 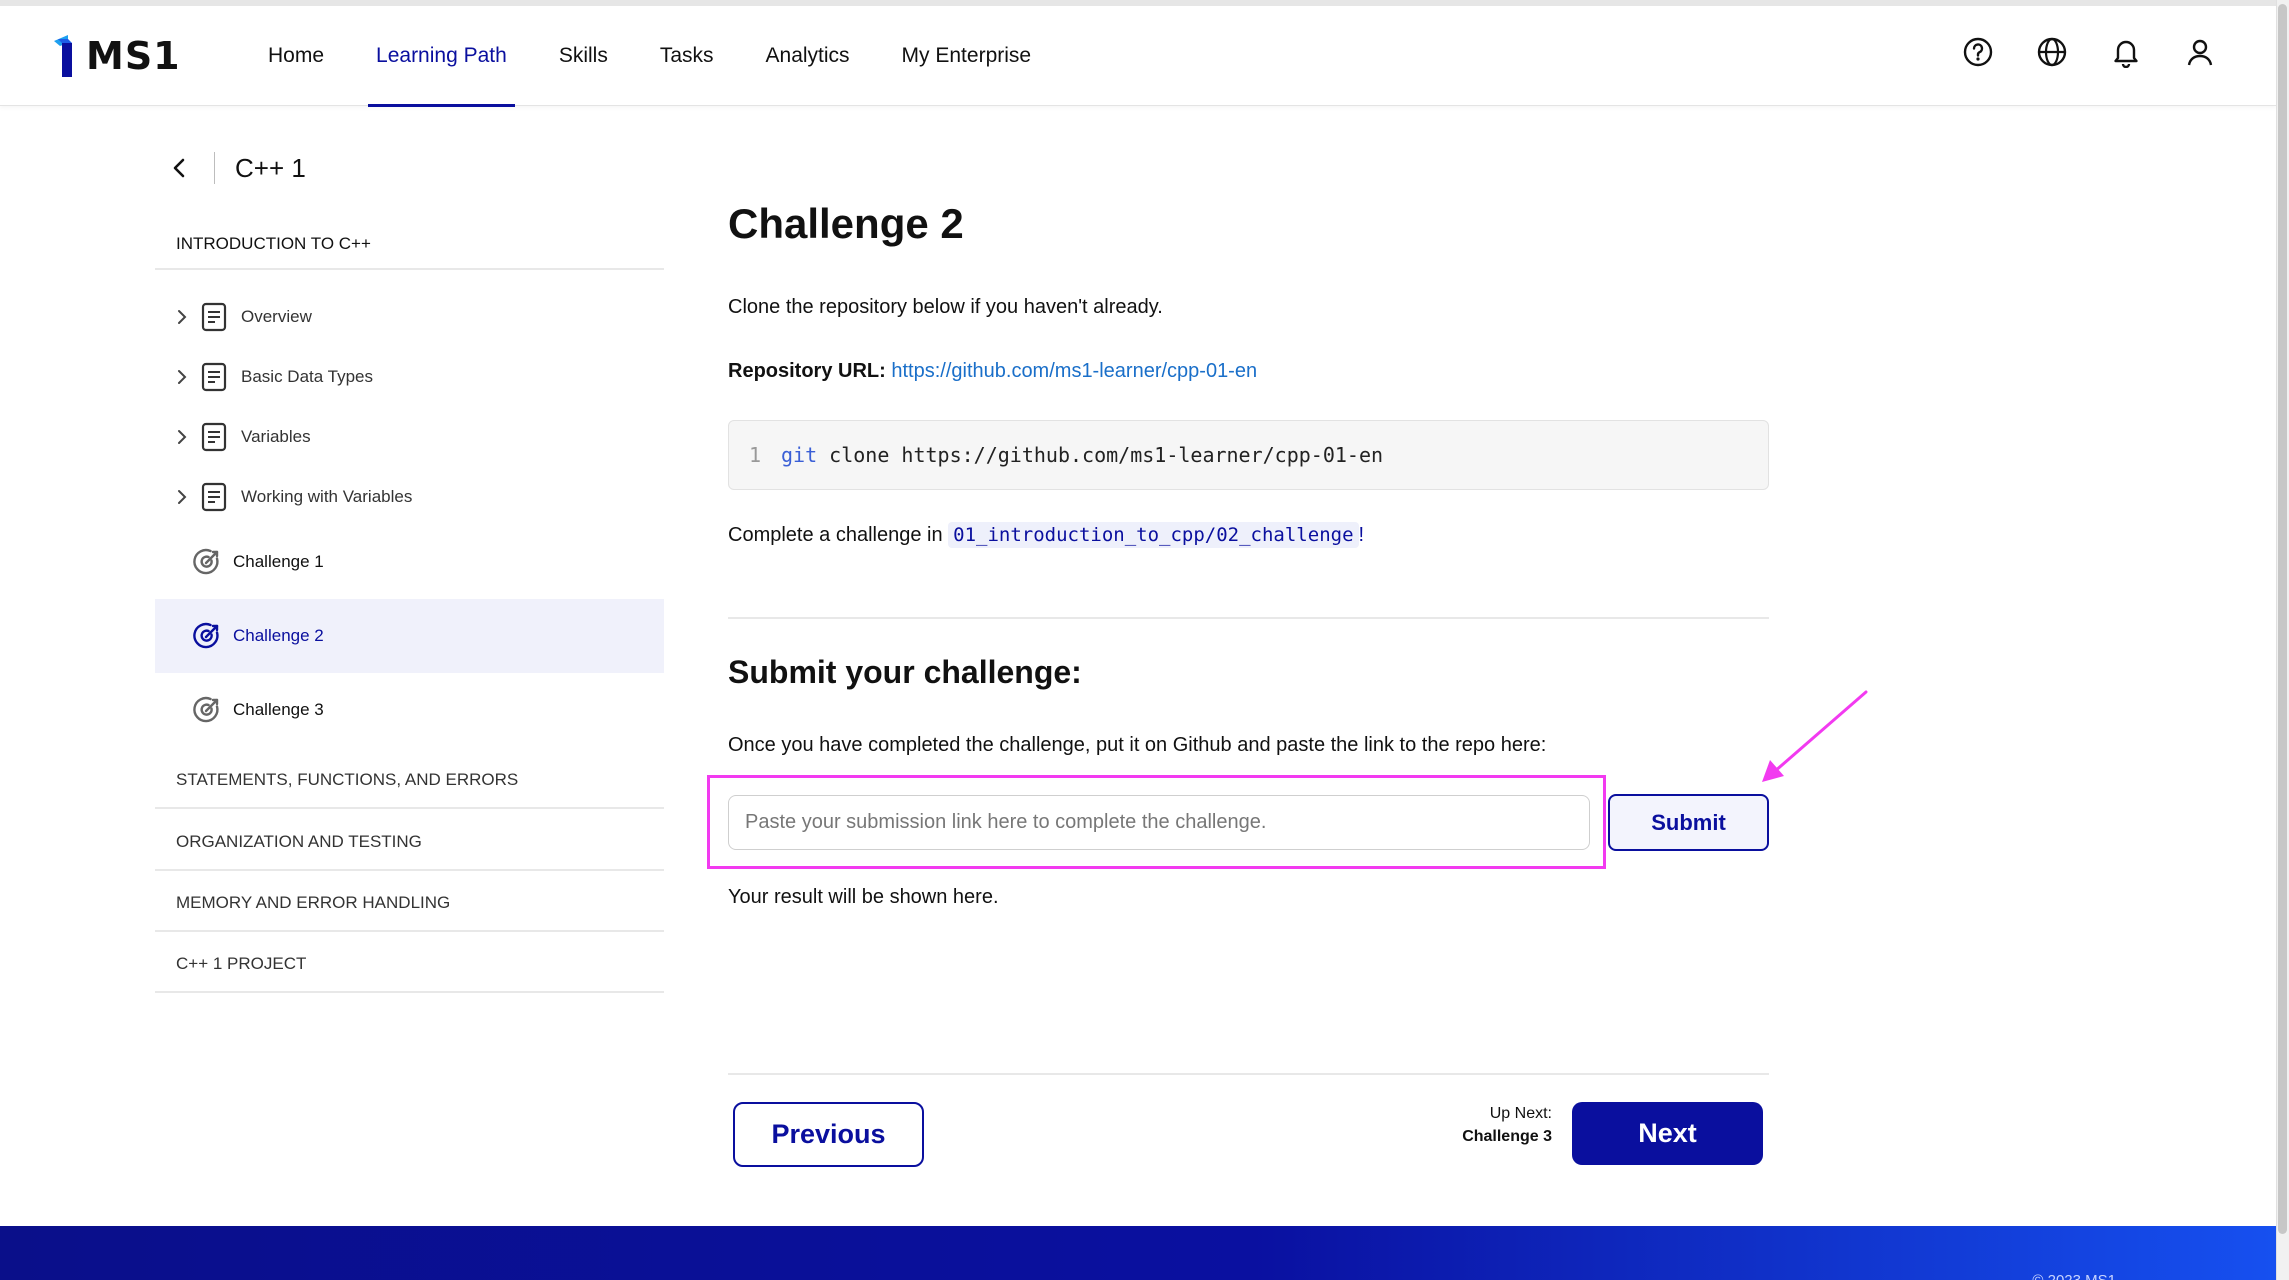 I want to click on lesson-label: Basic Data Types, so click(x=307, y=376).